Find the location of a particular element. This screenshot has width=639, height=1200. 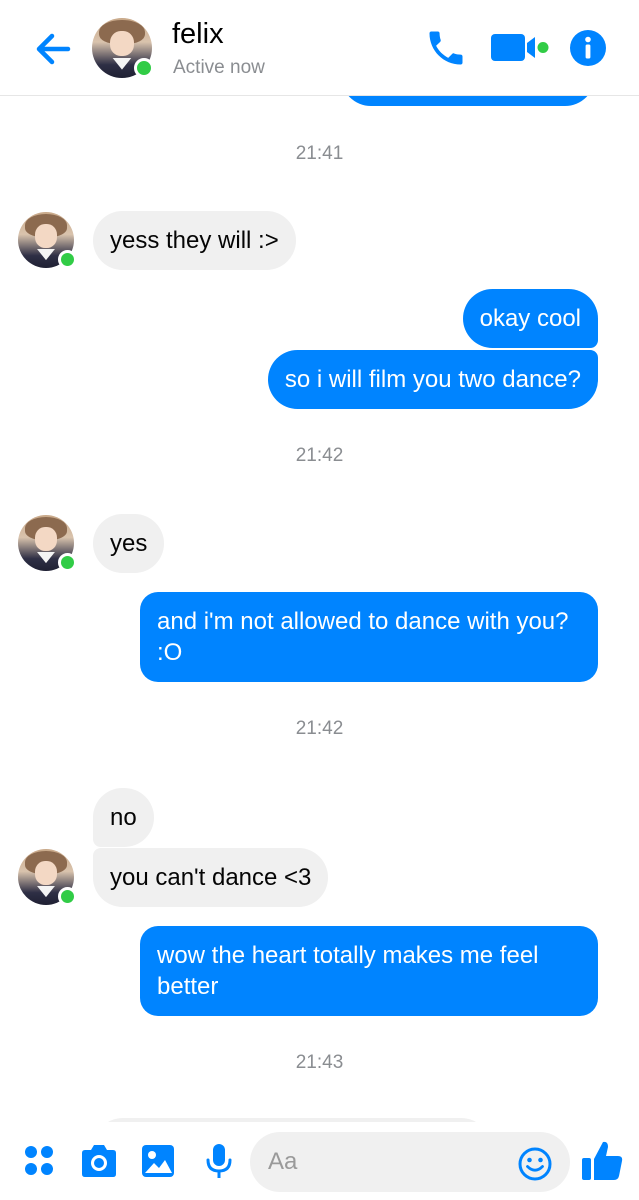

image-icon is located at coordinates (158, 1161).